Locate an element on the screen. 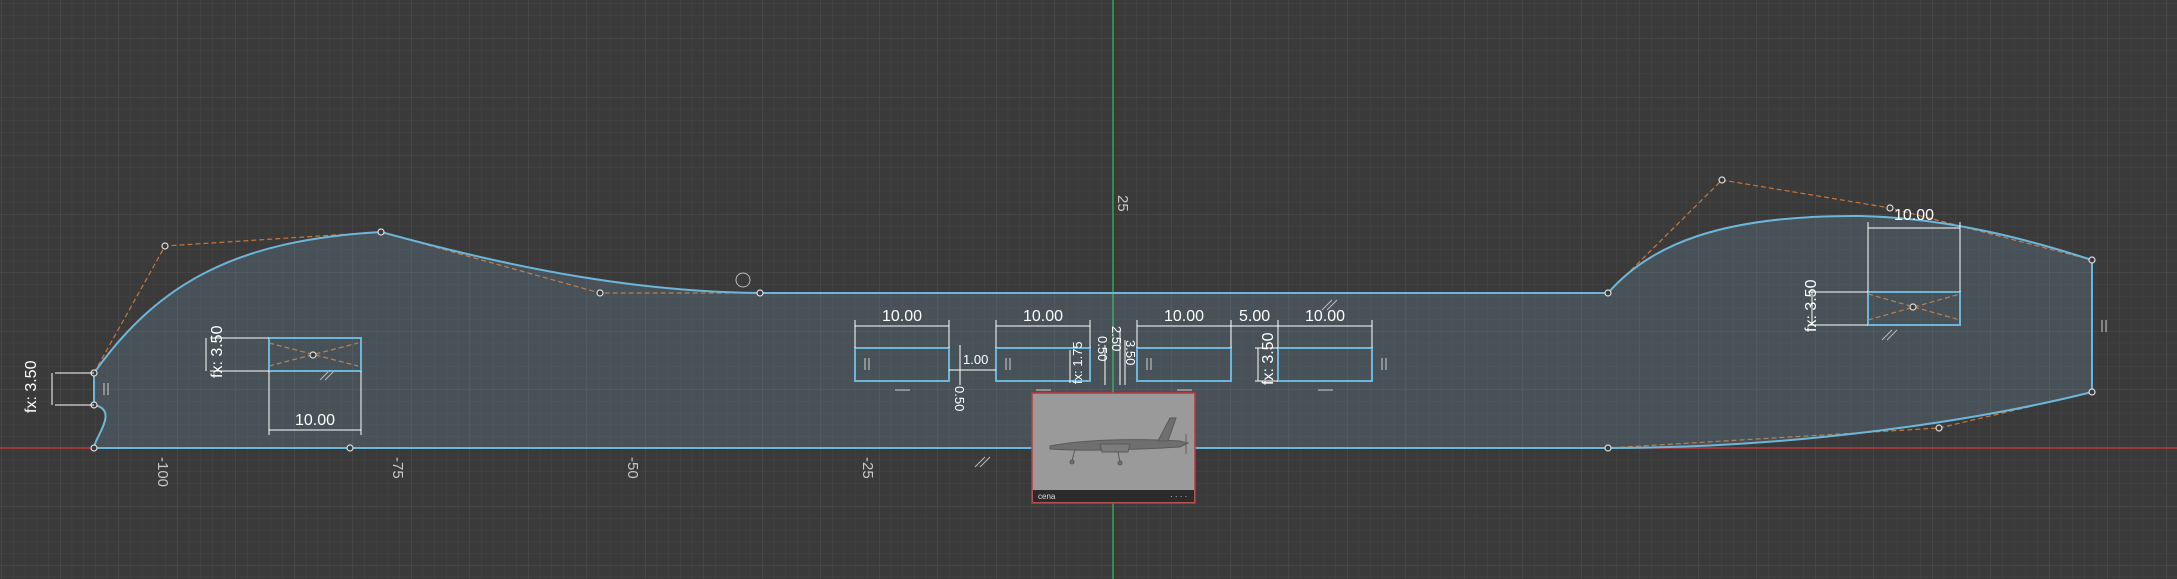 Image resolution: width=2177 pixels, height=579 pixels. dim-left-rect-fx: fx: 3.50 is located at coordinates (217, 351).